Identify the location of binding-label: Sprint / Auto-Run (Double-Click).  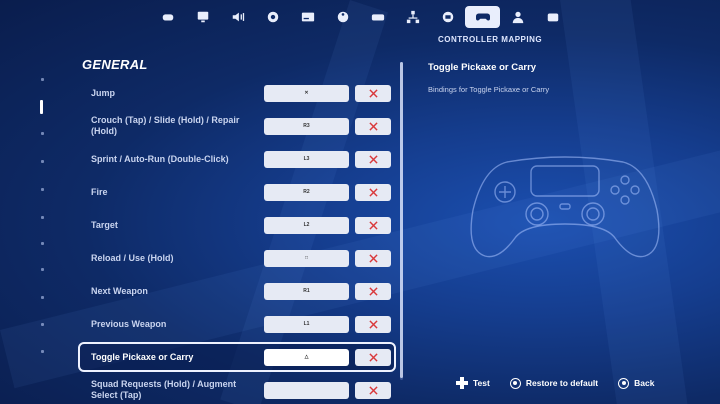
(160, 158).